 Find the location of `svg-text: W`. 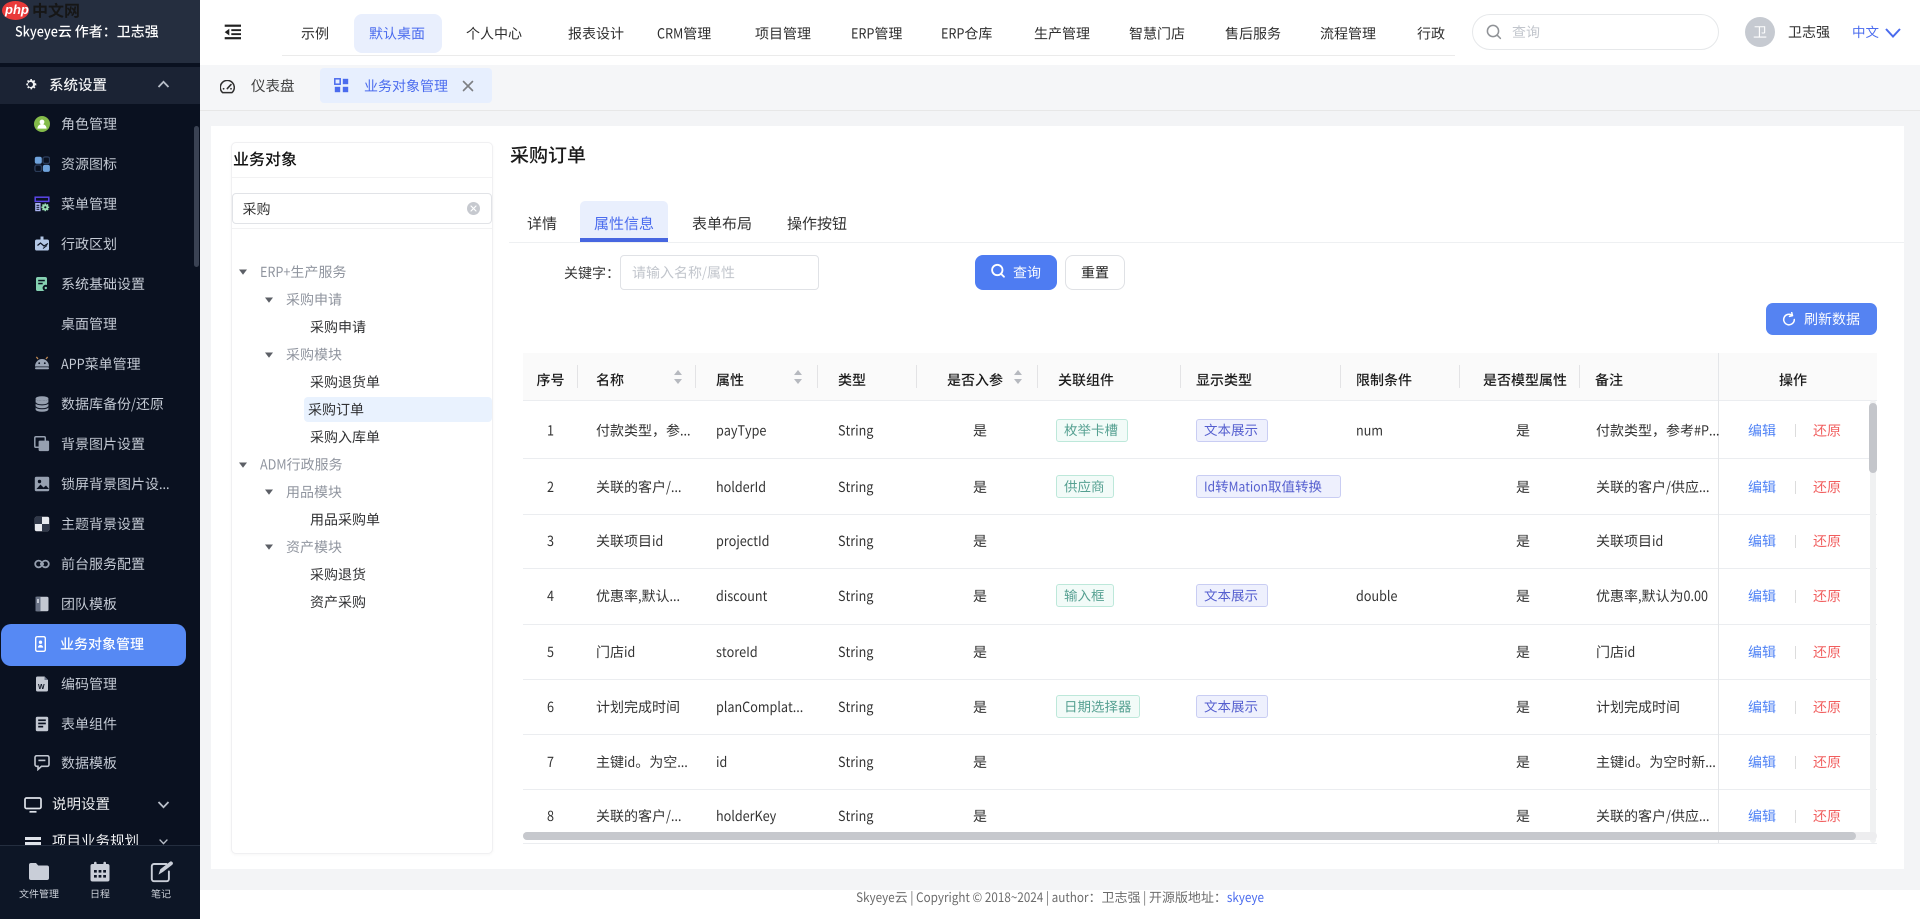

svg-text: W is located at coordinates (41, 687).